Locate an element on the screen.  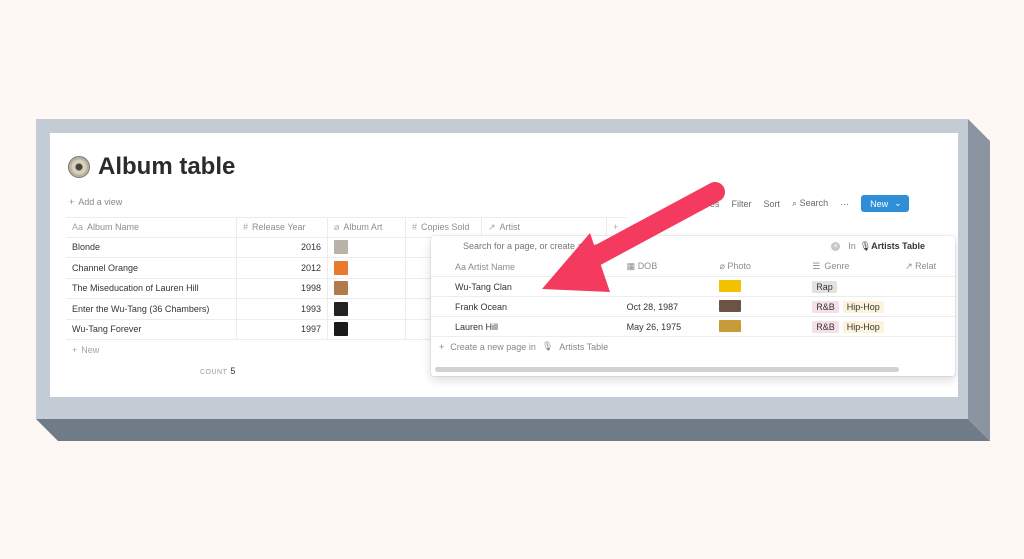
add-view-button: + Add a view is located at coordinates (95, 202).